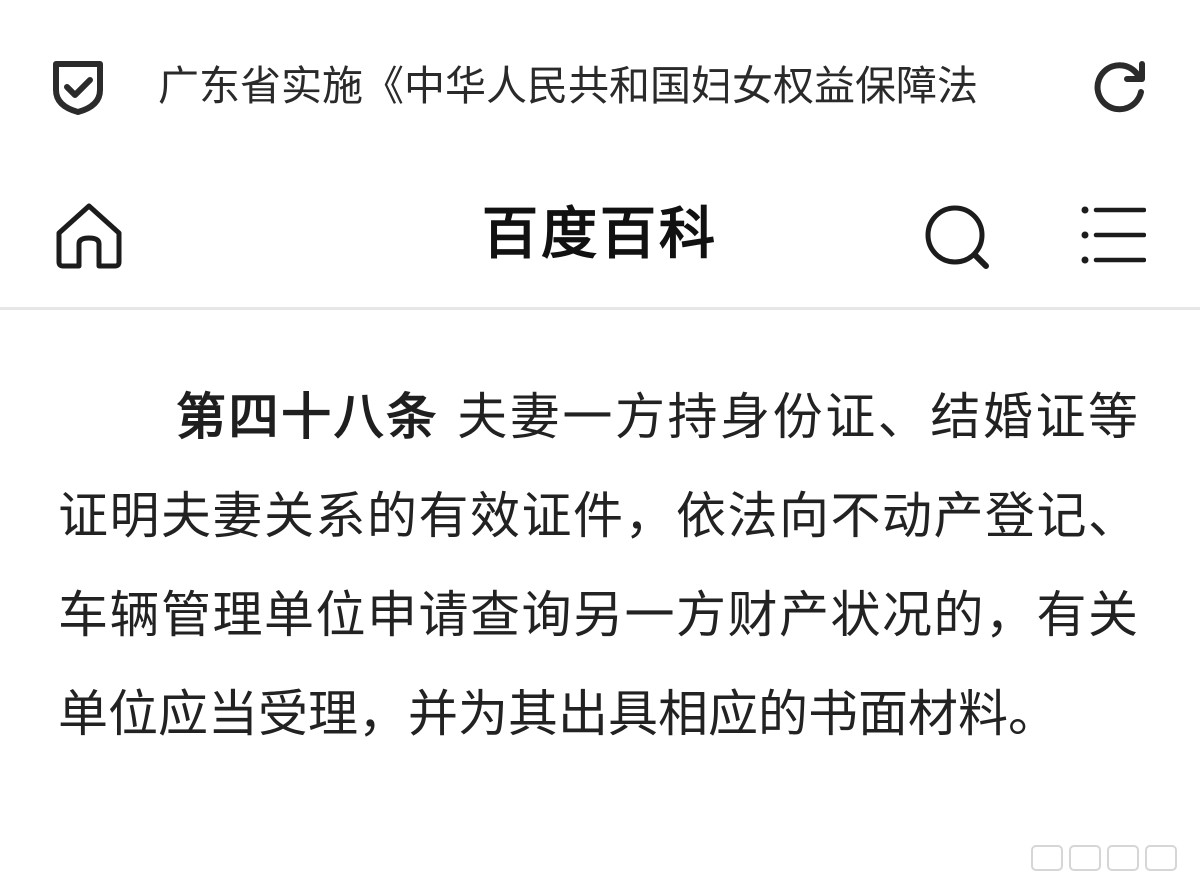  I want to click on shield-check-icon, so click(78, 86).